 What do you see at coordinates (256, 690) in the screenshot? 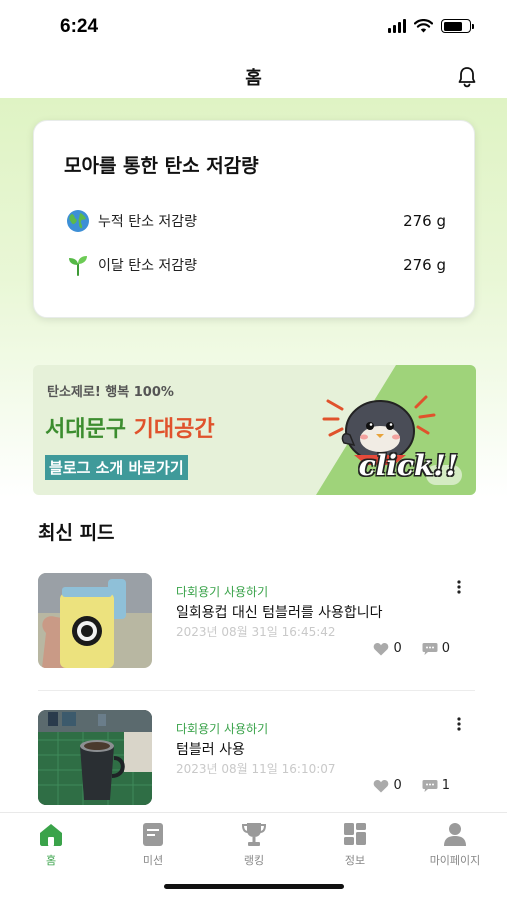
I see `feed-divider` at bounding box center [256, 690].